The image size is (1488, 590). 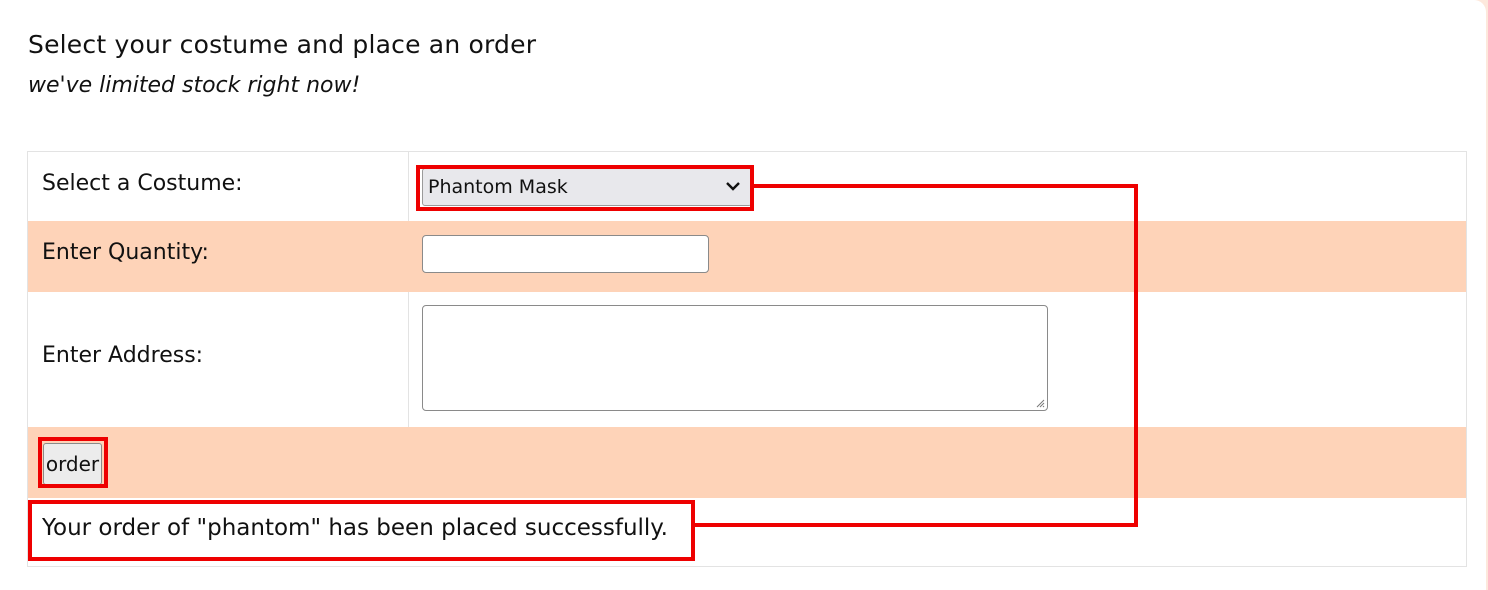 What do you see at coordinates (1040, 403) in the screenshot?
I see `resize-grip-icon` at bounding box center [1040, 403].